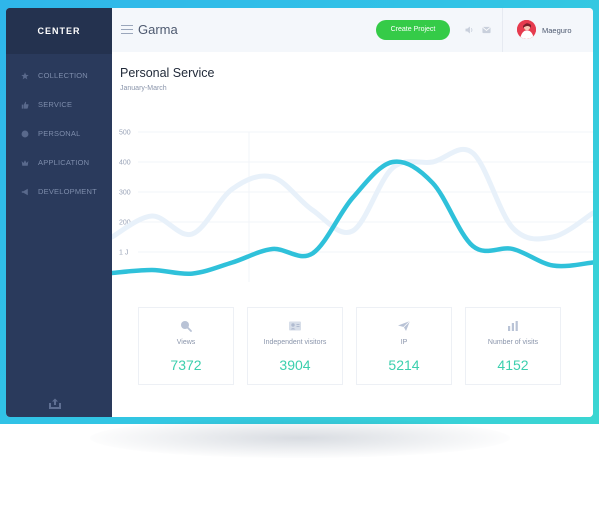 This screenshot has height=506, width=599. Describe the element at coordinates (63, 75) in the screenshot. I see `sidebar-item-label: COLLECTION` at that location.